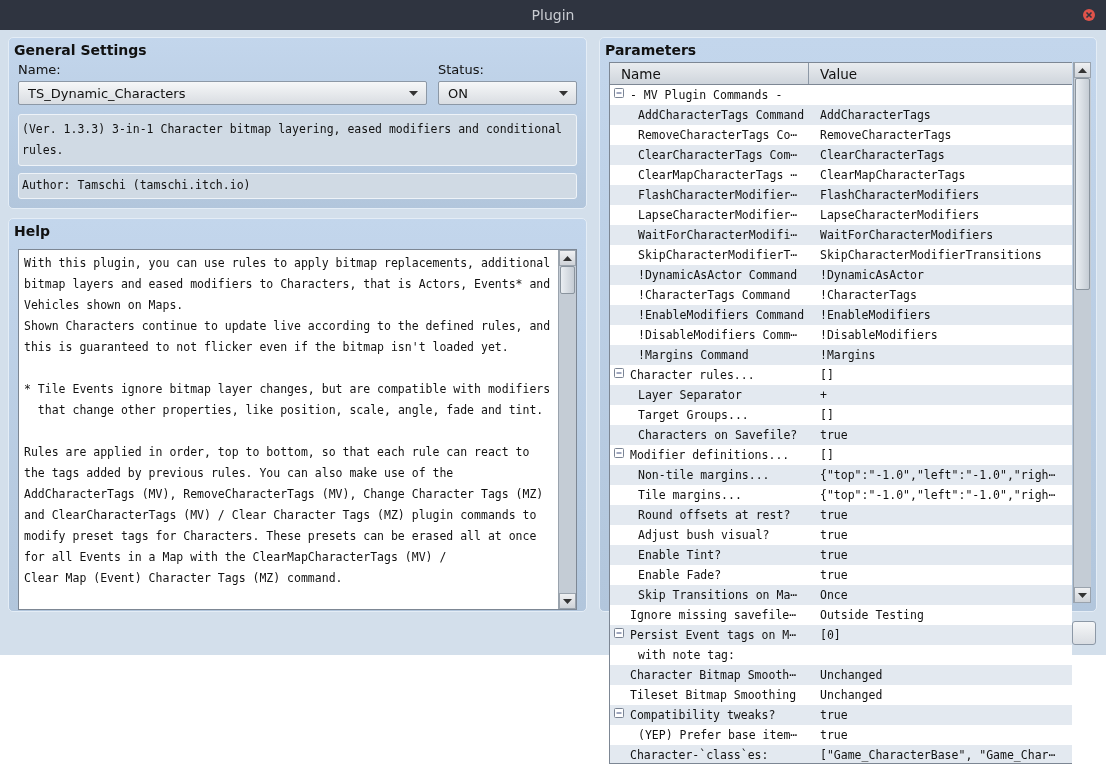 This screenshot has height=764, width=1106. Describe the element at coordinates (841, 355) in the screenshot. I see `tree-row: !Margins Command !Margins` at that location.